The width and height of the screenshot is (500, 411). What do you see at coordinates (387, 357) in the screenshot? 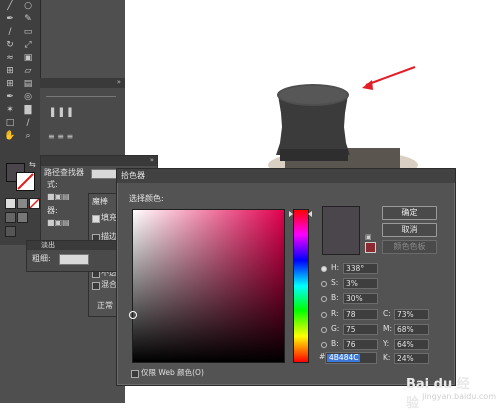
I see `black-label: K:` at bounding box center [387, 357].